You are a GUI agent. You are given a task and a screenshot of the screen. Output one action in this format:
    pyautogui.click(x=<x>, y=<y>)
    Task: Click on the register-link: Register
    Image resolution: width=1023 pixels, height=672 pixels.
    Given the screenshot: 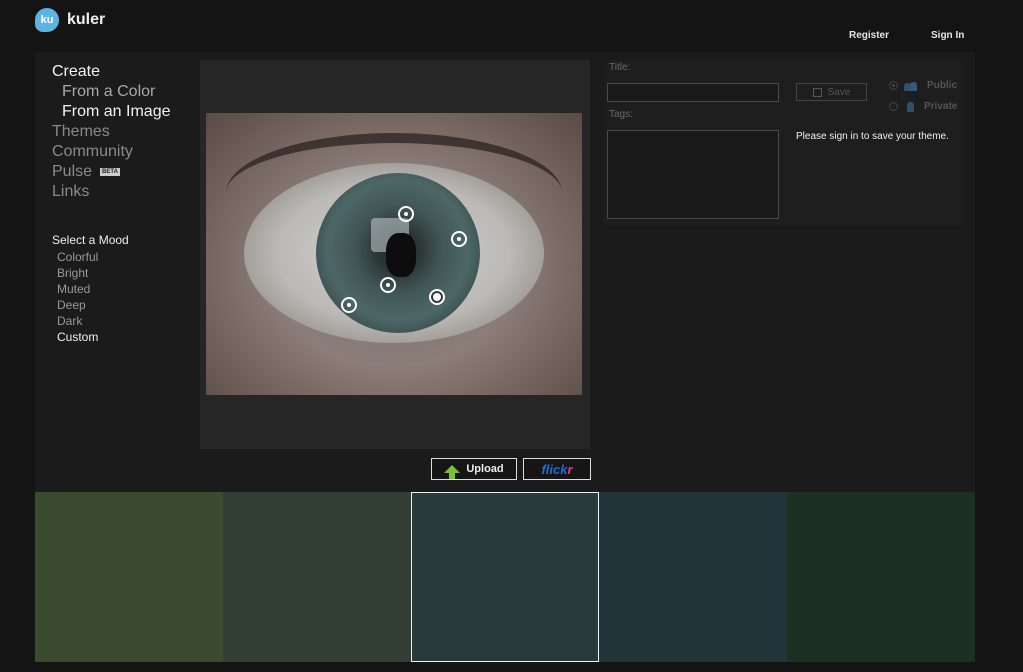 What is the action you would take?
    pyautogui.click(x=869, y=35)
    